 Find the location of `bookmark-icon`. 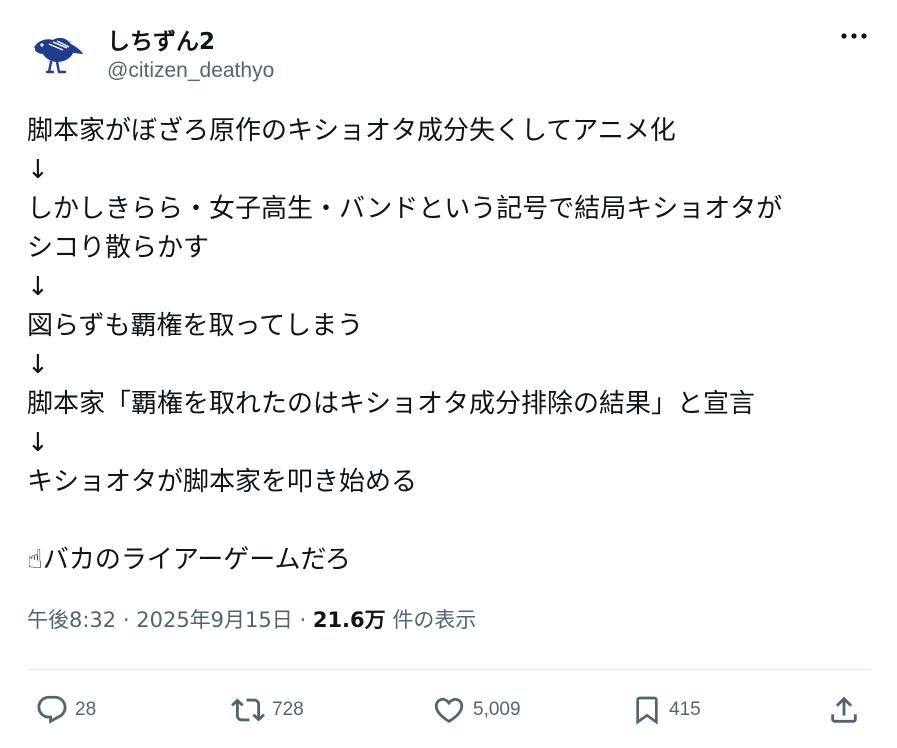

bookmark-icon is located at coordinates (647, 710).